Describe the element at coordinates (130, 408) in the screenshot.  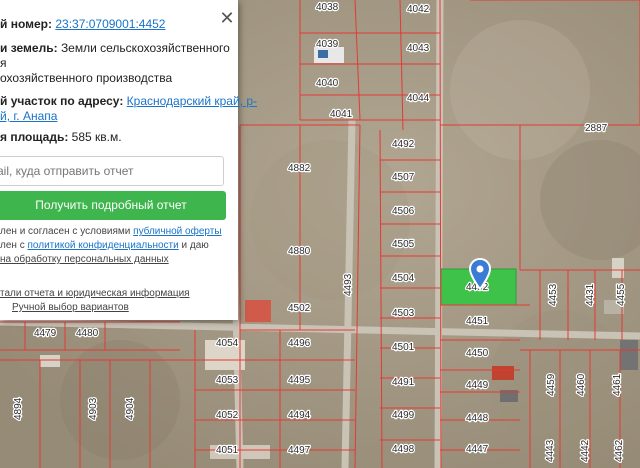
I see `parcel-label-4904: 4904` at that location.